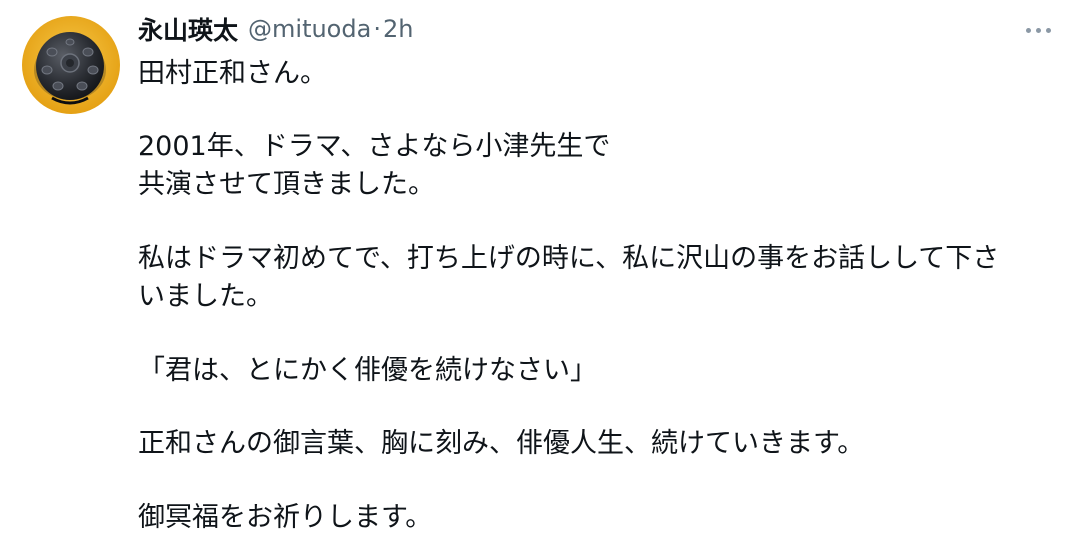  What do you see at coordinates (188, 29) in the screenshot?
I see `display-name: 永山瑛太` at bounding box center [188, 29].